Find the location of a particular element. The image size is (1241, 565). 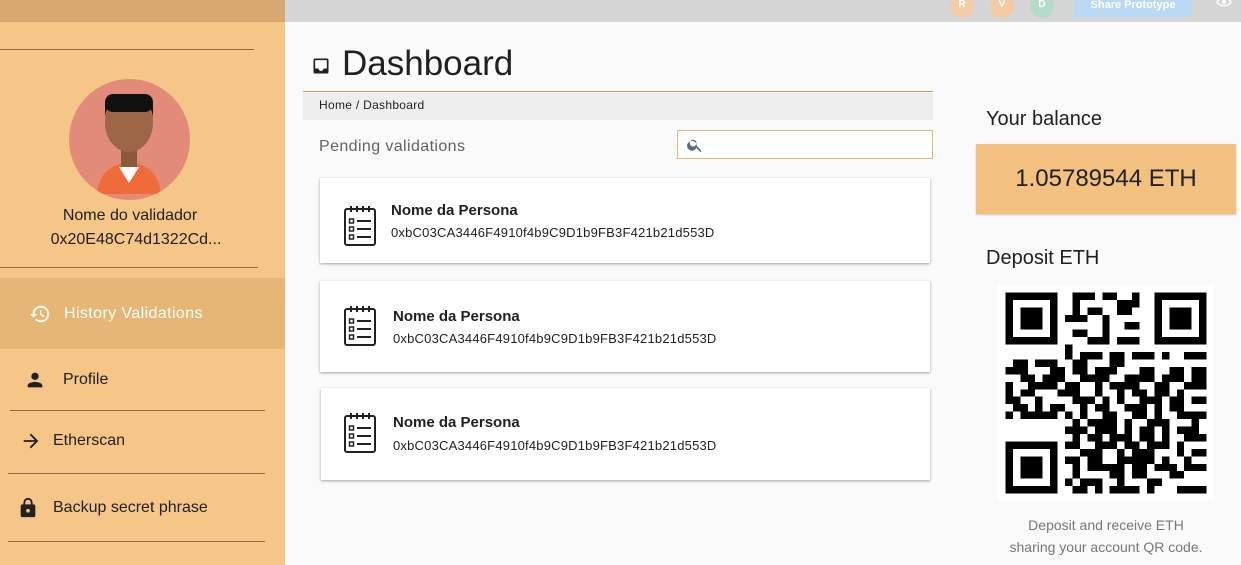

validator-avatar-illustration is located at coordinates (129, 144).